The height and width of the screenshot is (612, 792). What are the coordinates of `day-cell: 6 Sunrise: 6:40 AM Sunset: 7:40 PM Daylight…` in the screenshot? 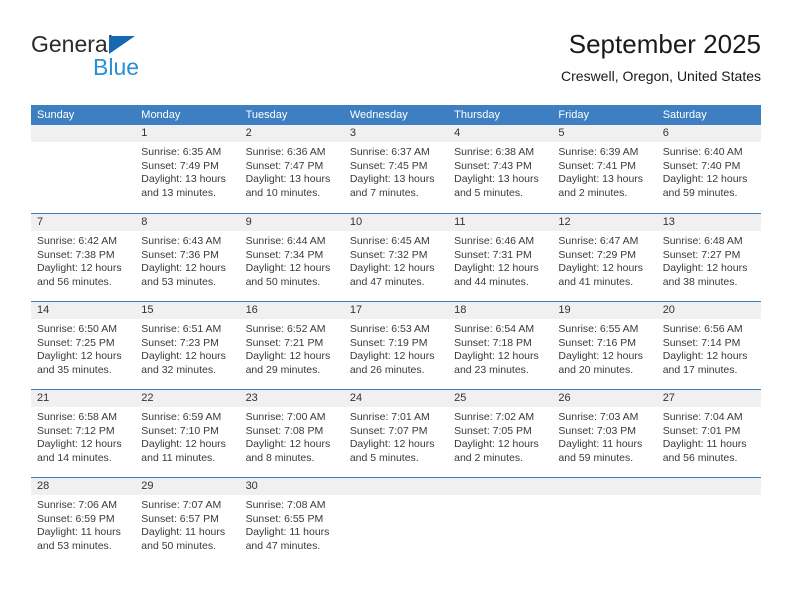 It's located at (708, 169).